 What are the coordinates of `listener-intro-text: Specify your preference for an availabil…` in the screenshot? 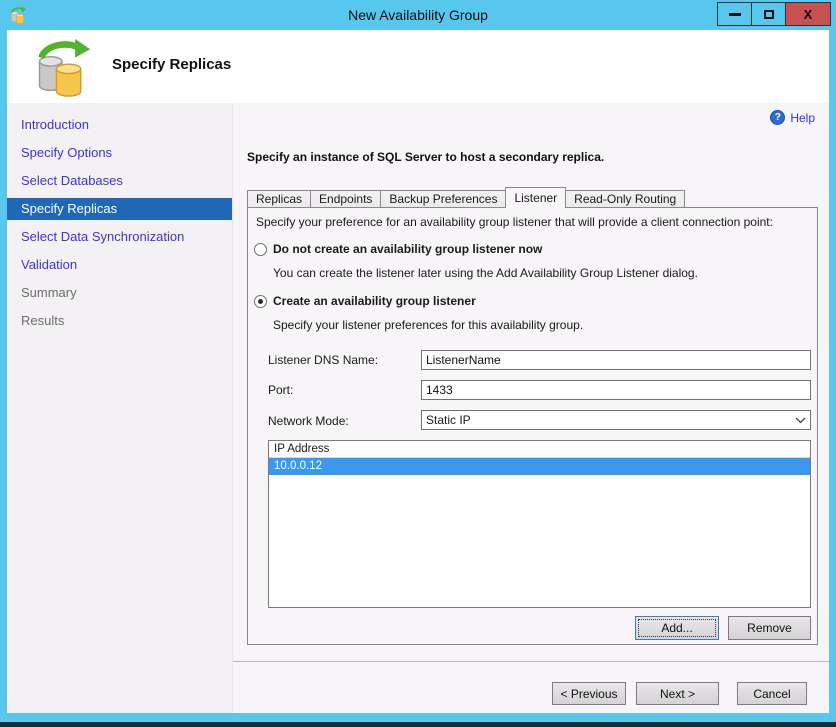 It's located at (514, 222).